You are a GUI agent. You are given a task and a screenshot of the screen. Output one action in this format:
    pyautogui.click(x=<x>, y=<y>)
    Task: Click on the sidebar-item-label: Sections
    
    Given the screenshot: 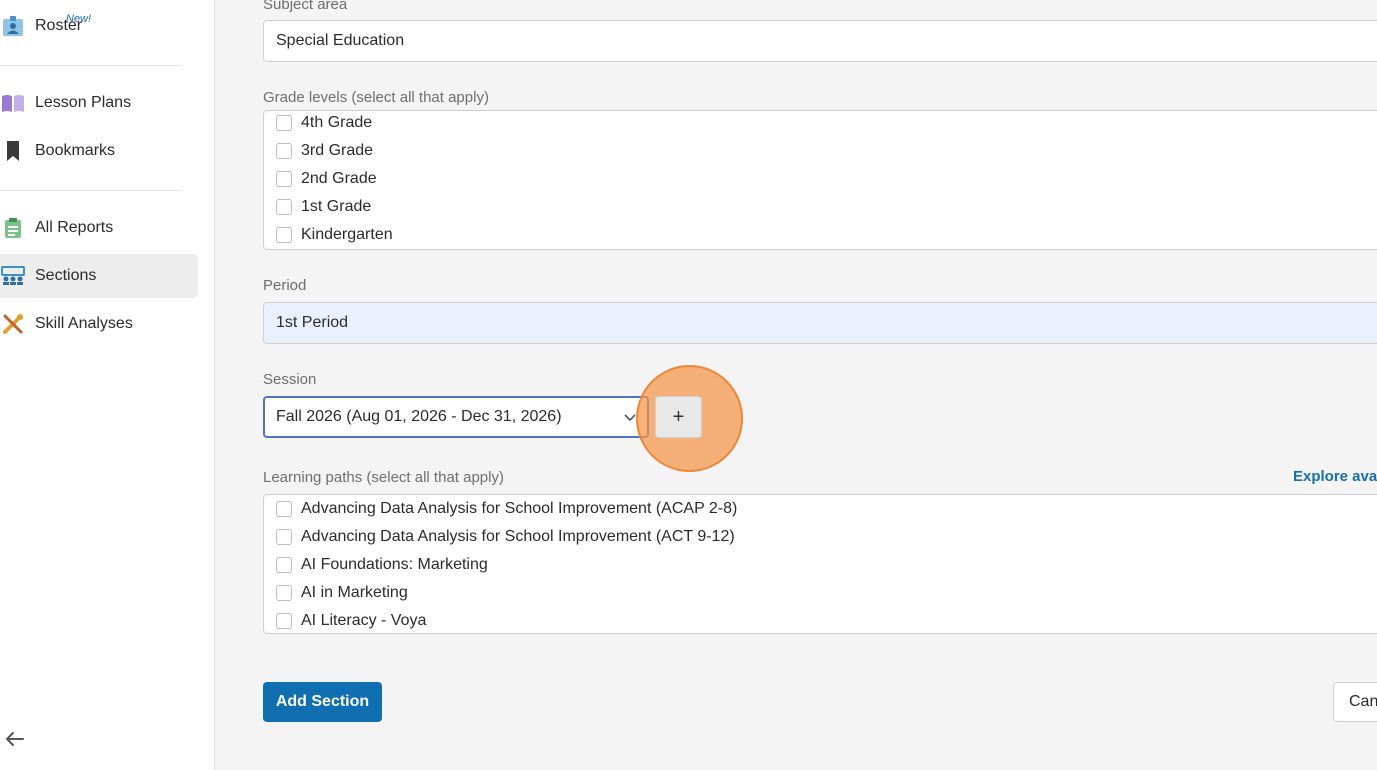 What is the action you would take?
    pyautogui.click(x=66, y=275)
    